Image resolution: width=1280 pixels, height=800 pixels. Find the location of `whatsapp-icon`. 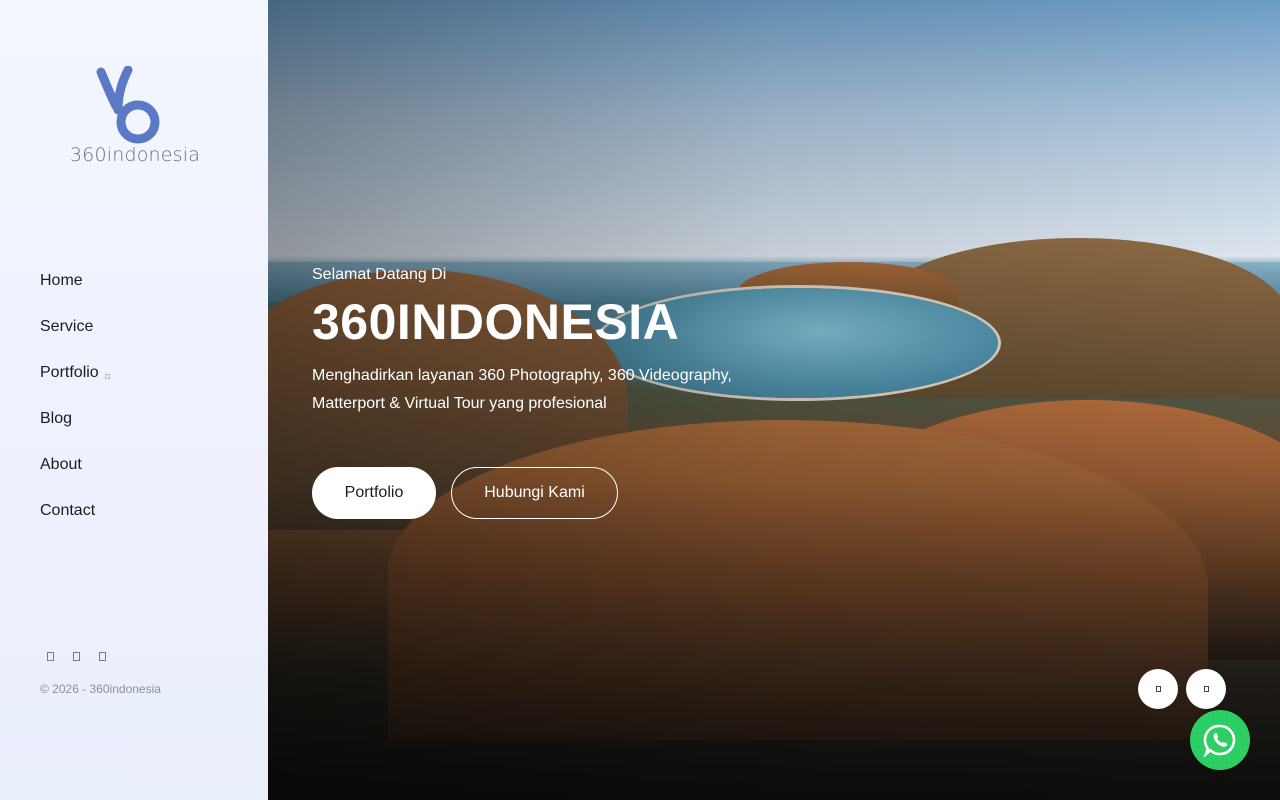

whatsapp-icon is located at coordinates (1219, 741).